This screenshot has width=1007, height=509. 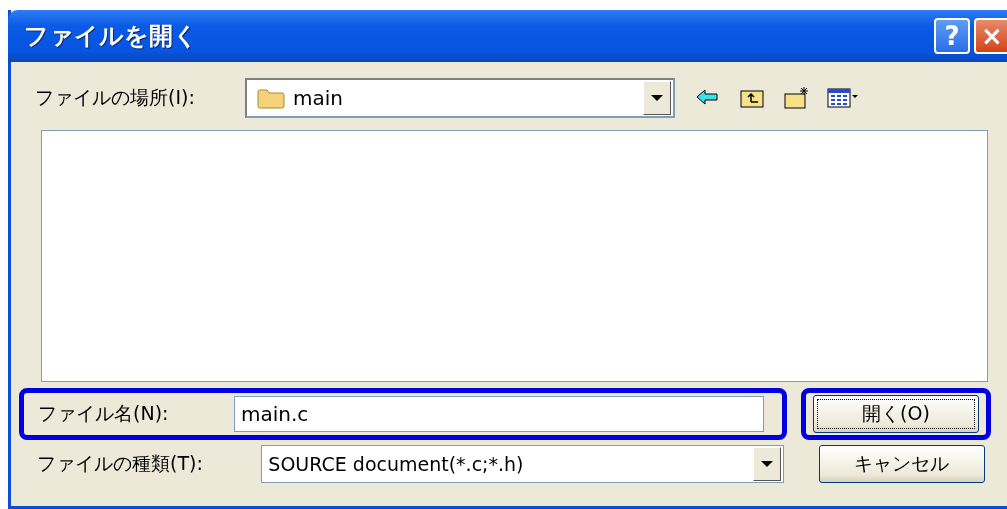 I want to click on cancel-button: キャンセル, so click(x=901, y=464).